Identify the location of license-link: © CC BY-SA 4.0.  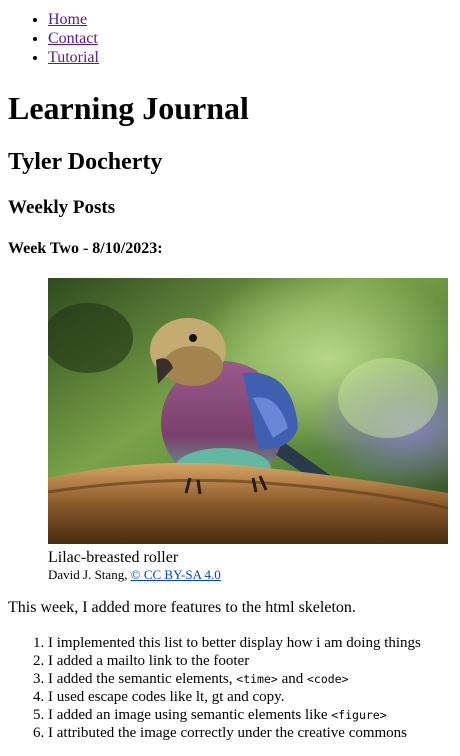
(176, 574).